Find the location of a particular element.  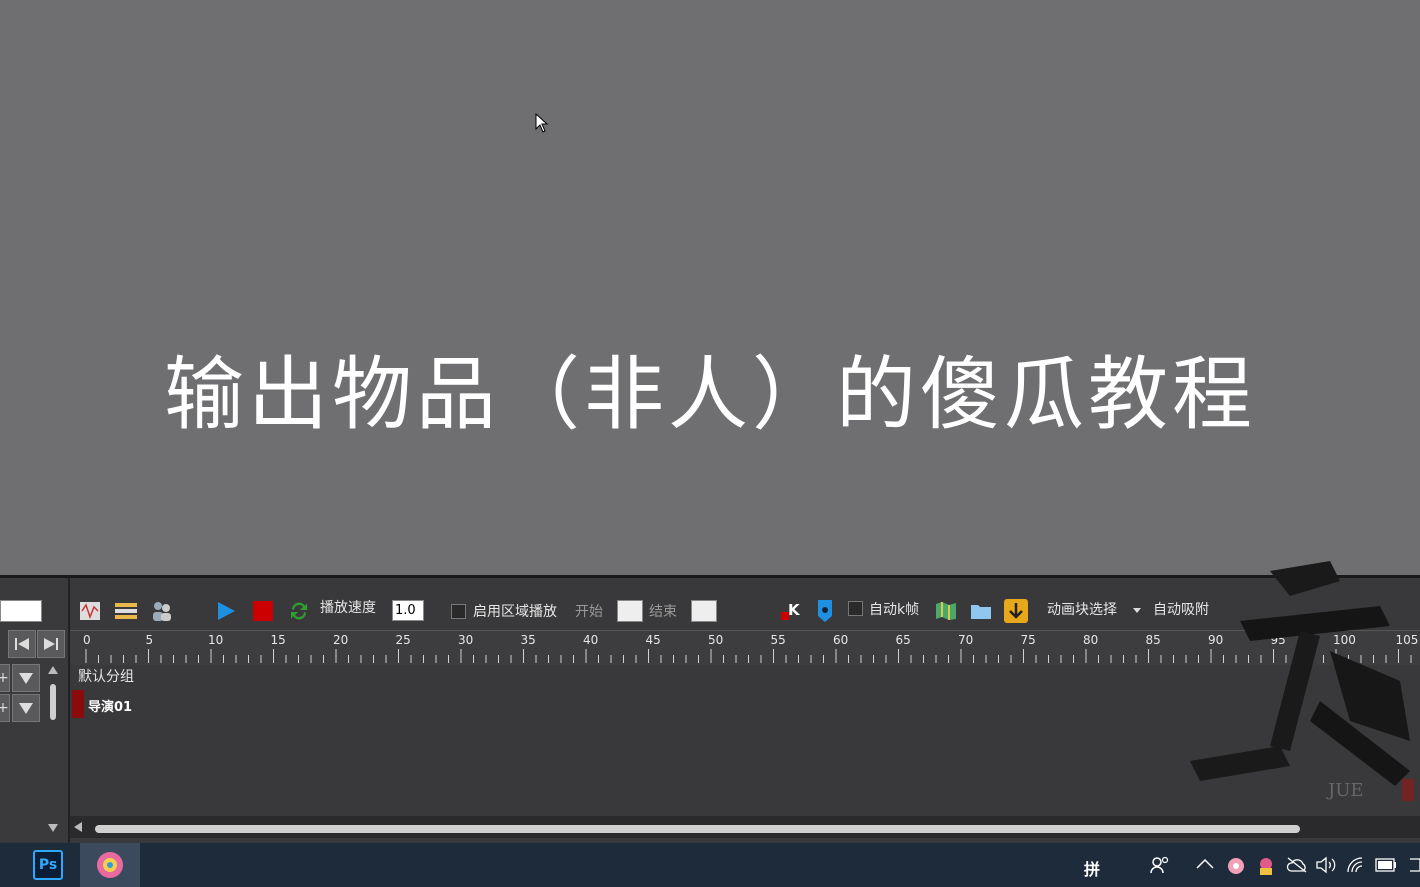

ruler-tick-label: 75 is located at coordinates (1028, 640).